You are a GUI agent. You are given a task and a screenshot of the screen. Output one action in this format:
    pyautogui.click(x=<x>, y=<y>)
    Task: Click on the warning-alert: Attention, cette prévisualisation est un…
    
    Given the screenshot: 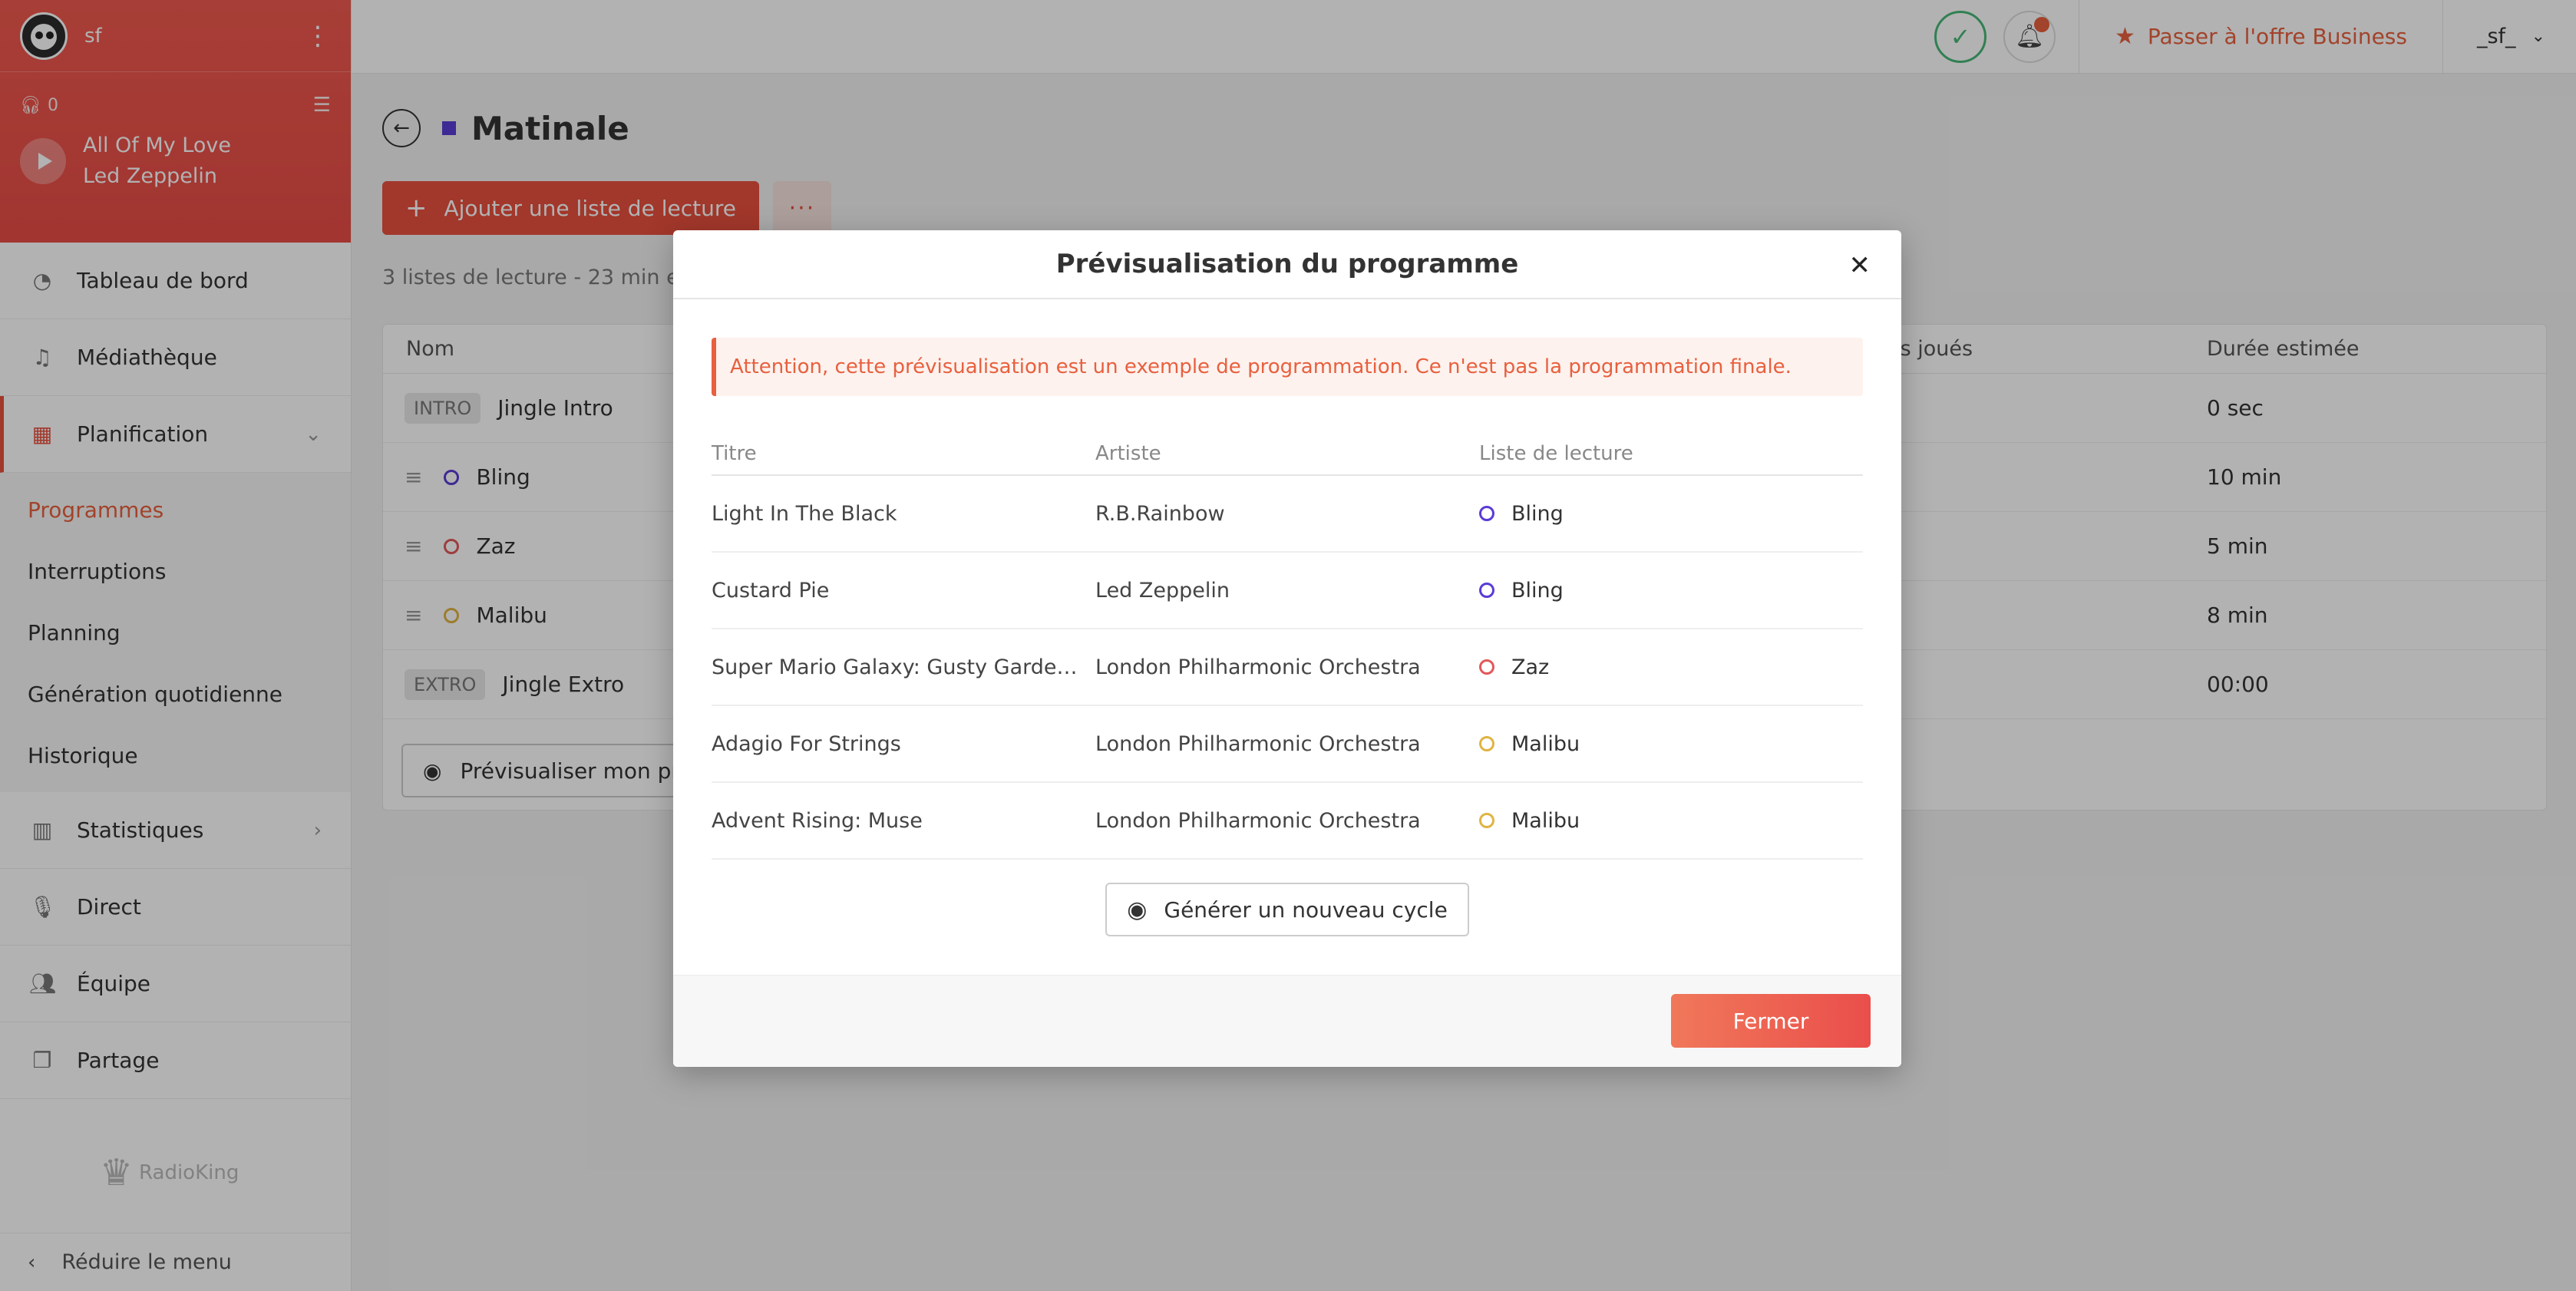 What is the action you would take?
    pyautogui.click(x=1287, y=367)
    